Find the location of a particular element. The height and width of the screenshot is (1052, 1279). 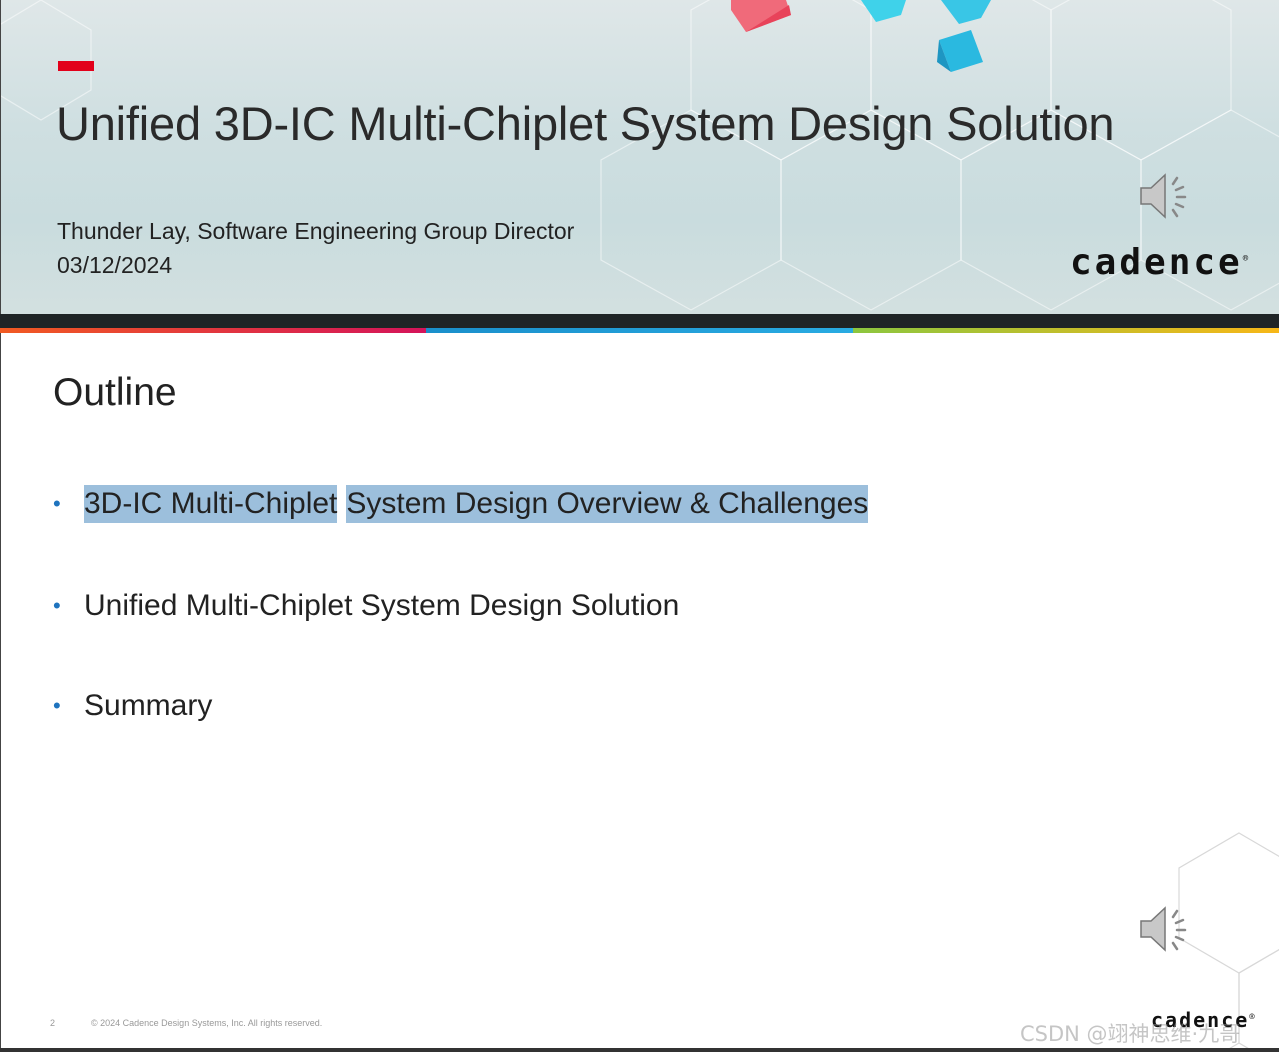

decorative-cubes is located at coordinates (861, 36).